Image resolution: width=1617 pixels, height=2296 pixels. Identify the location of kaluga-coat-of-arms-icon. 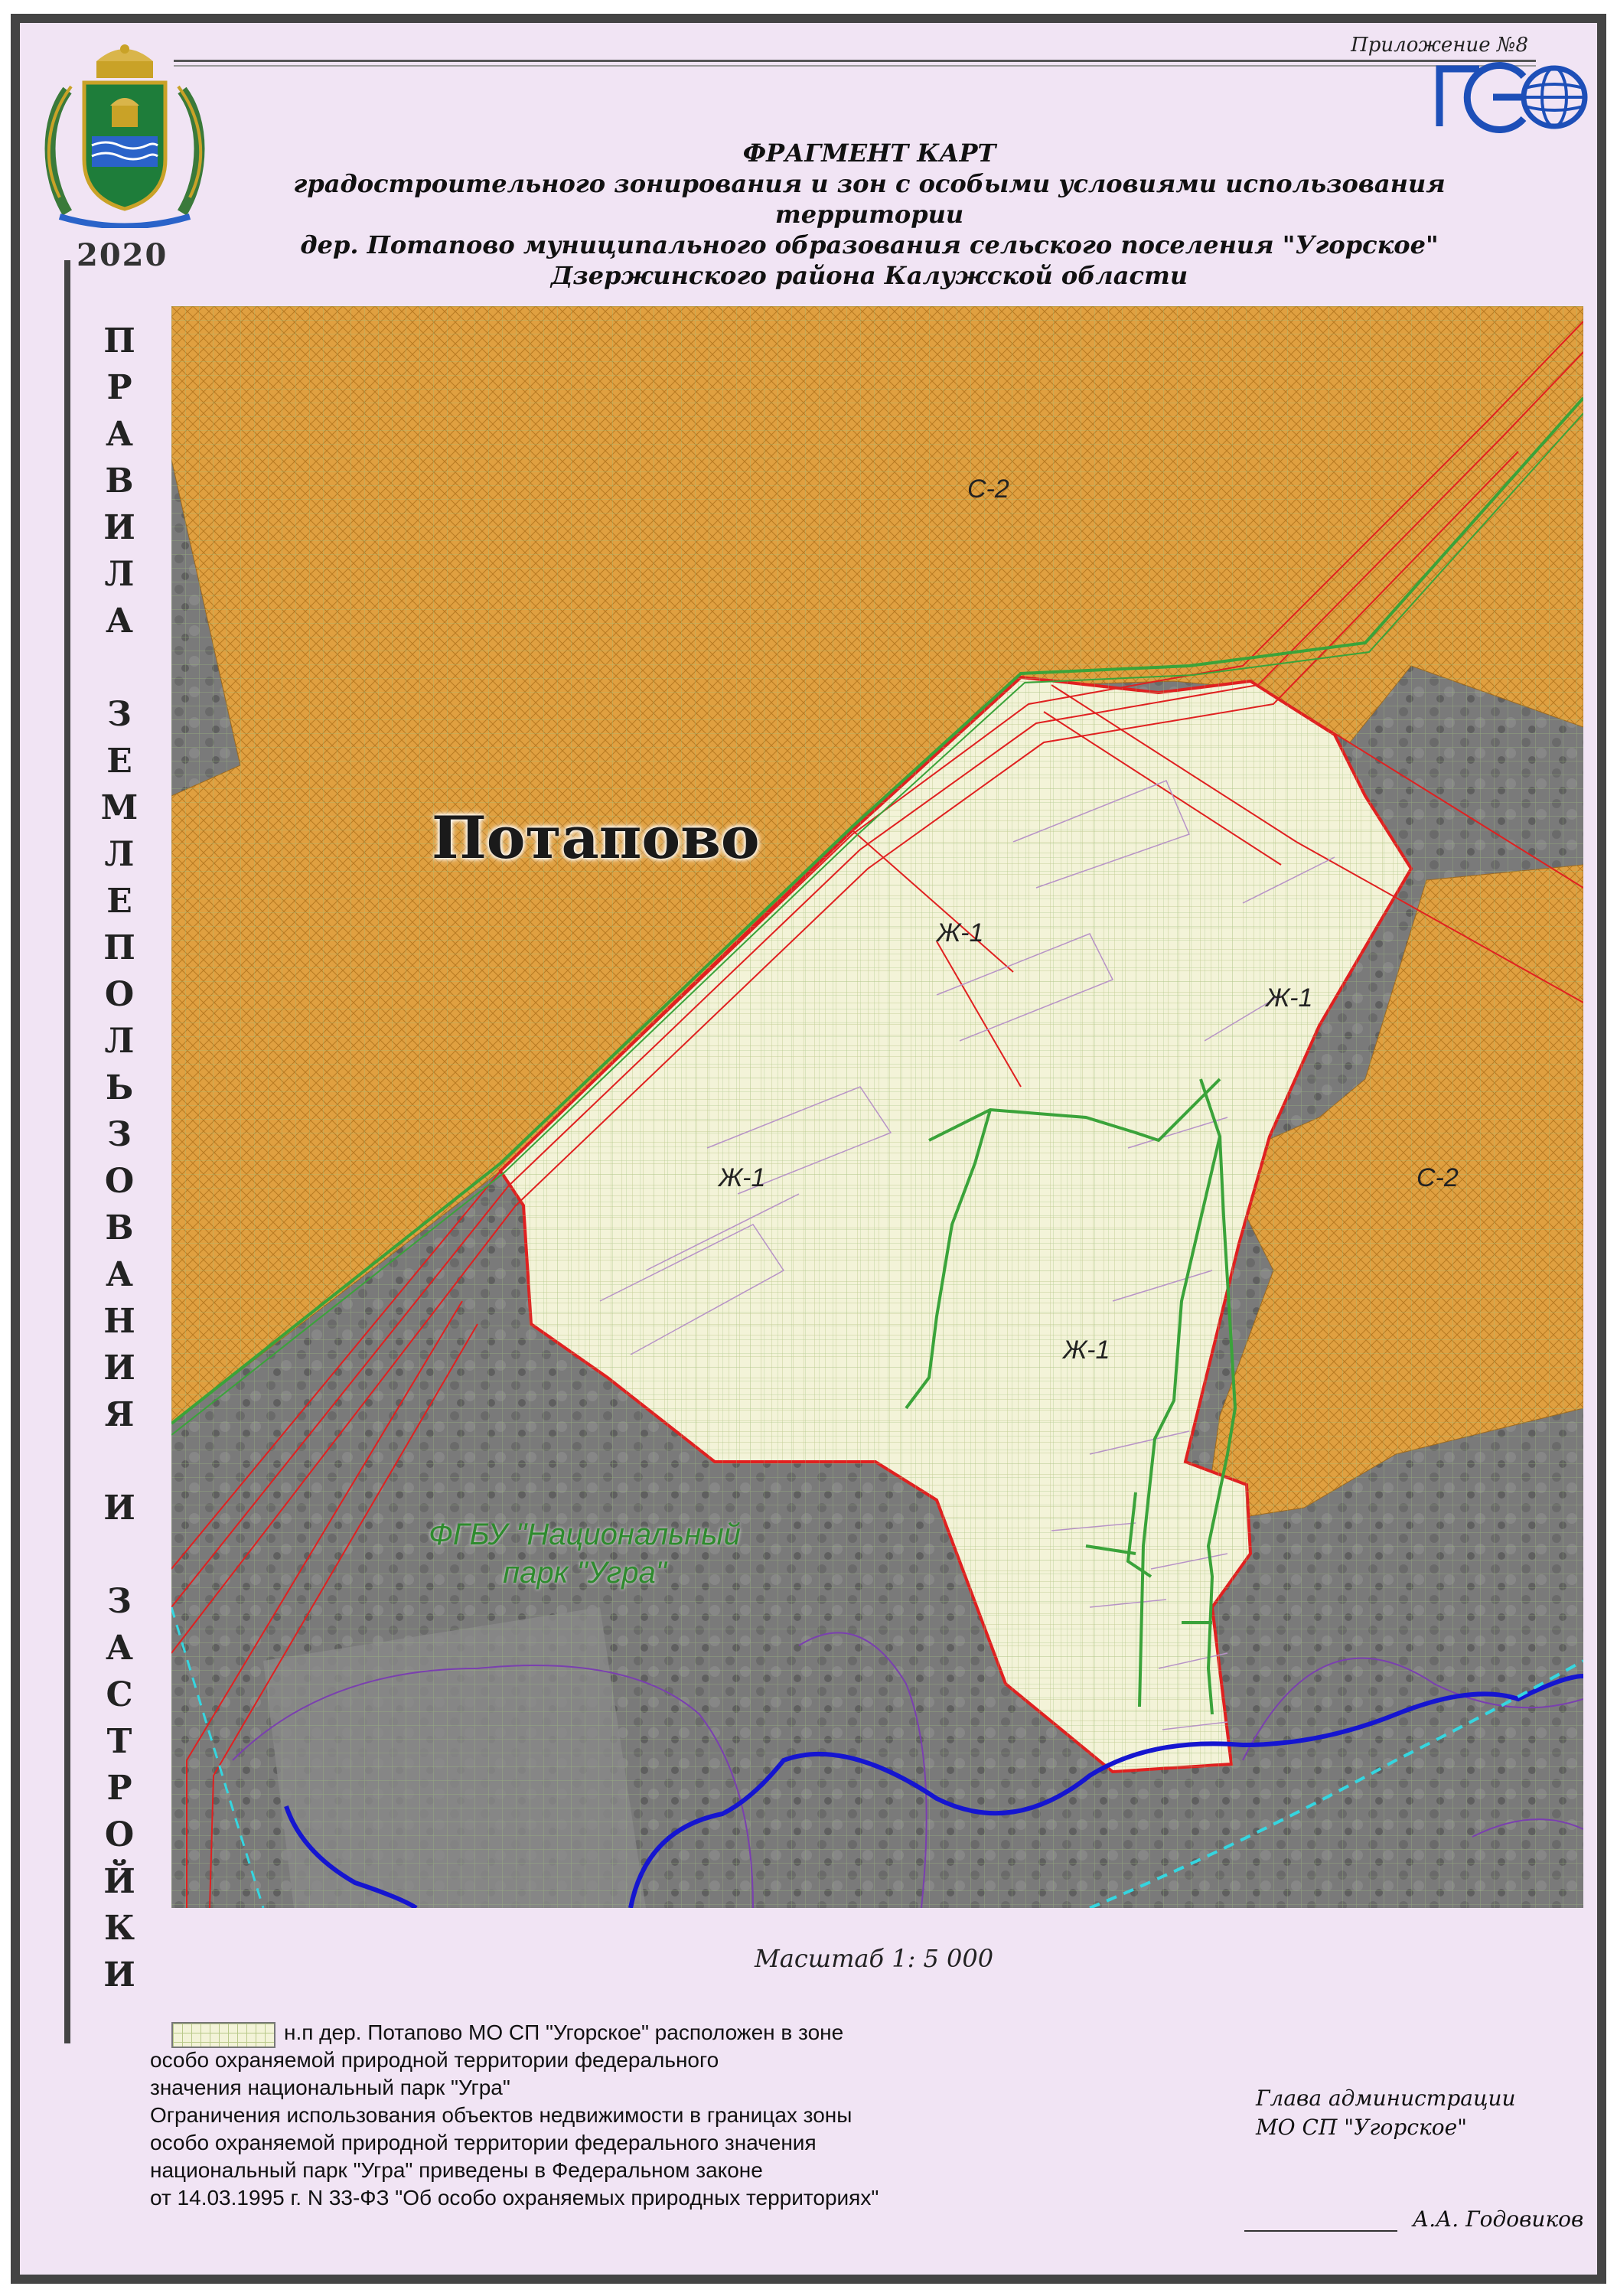
(125, 137).